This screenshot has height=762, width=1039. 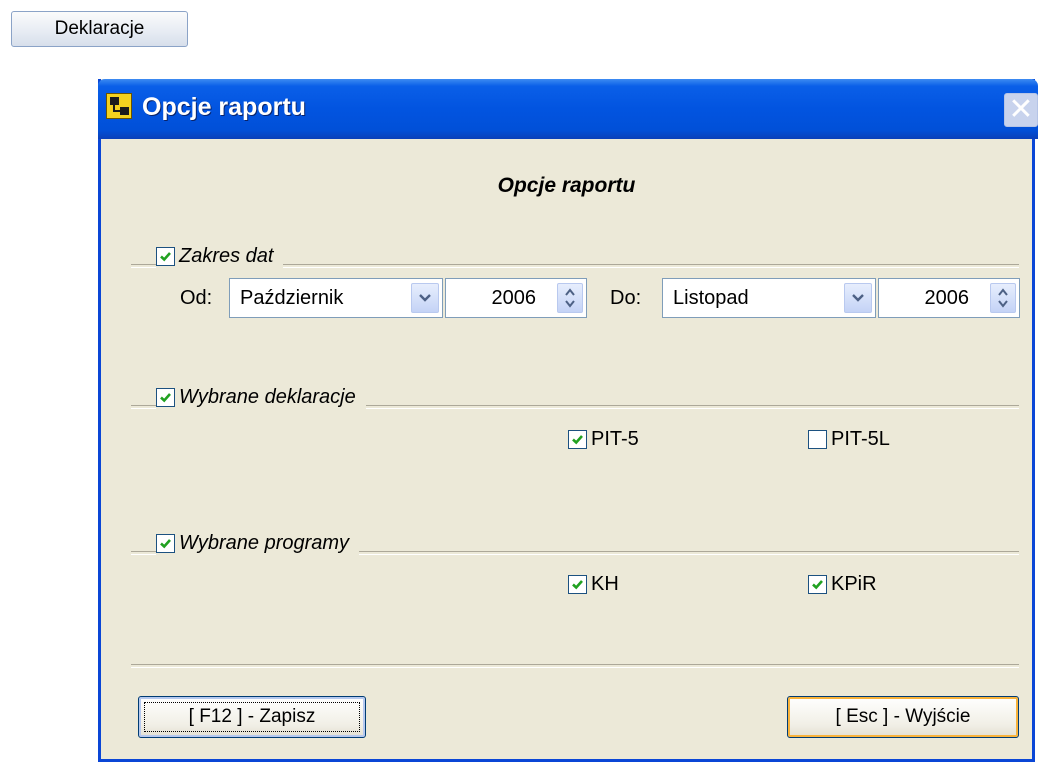 I want to click on programs-checkbox, so click(x=165, y=543).